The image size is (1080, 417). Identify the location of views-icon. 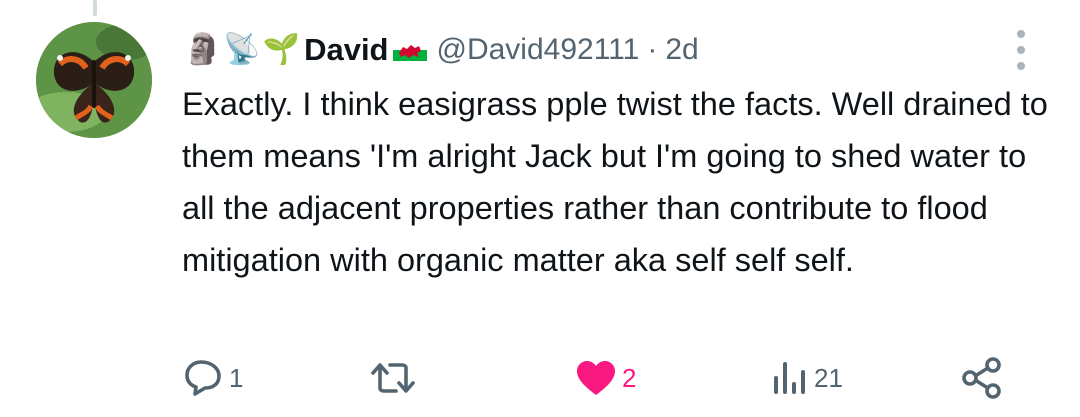
(789, 378).